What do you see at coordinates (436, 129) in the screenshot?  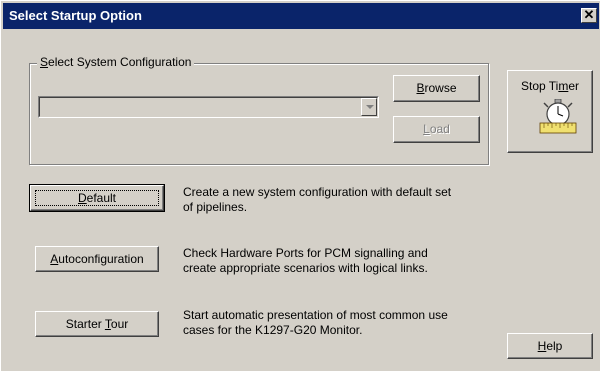 I see `load-button: Load` at bounding box center [436, 129].